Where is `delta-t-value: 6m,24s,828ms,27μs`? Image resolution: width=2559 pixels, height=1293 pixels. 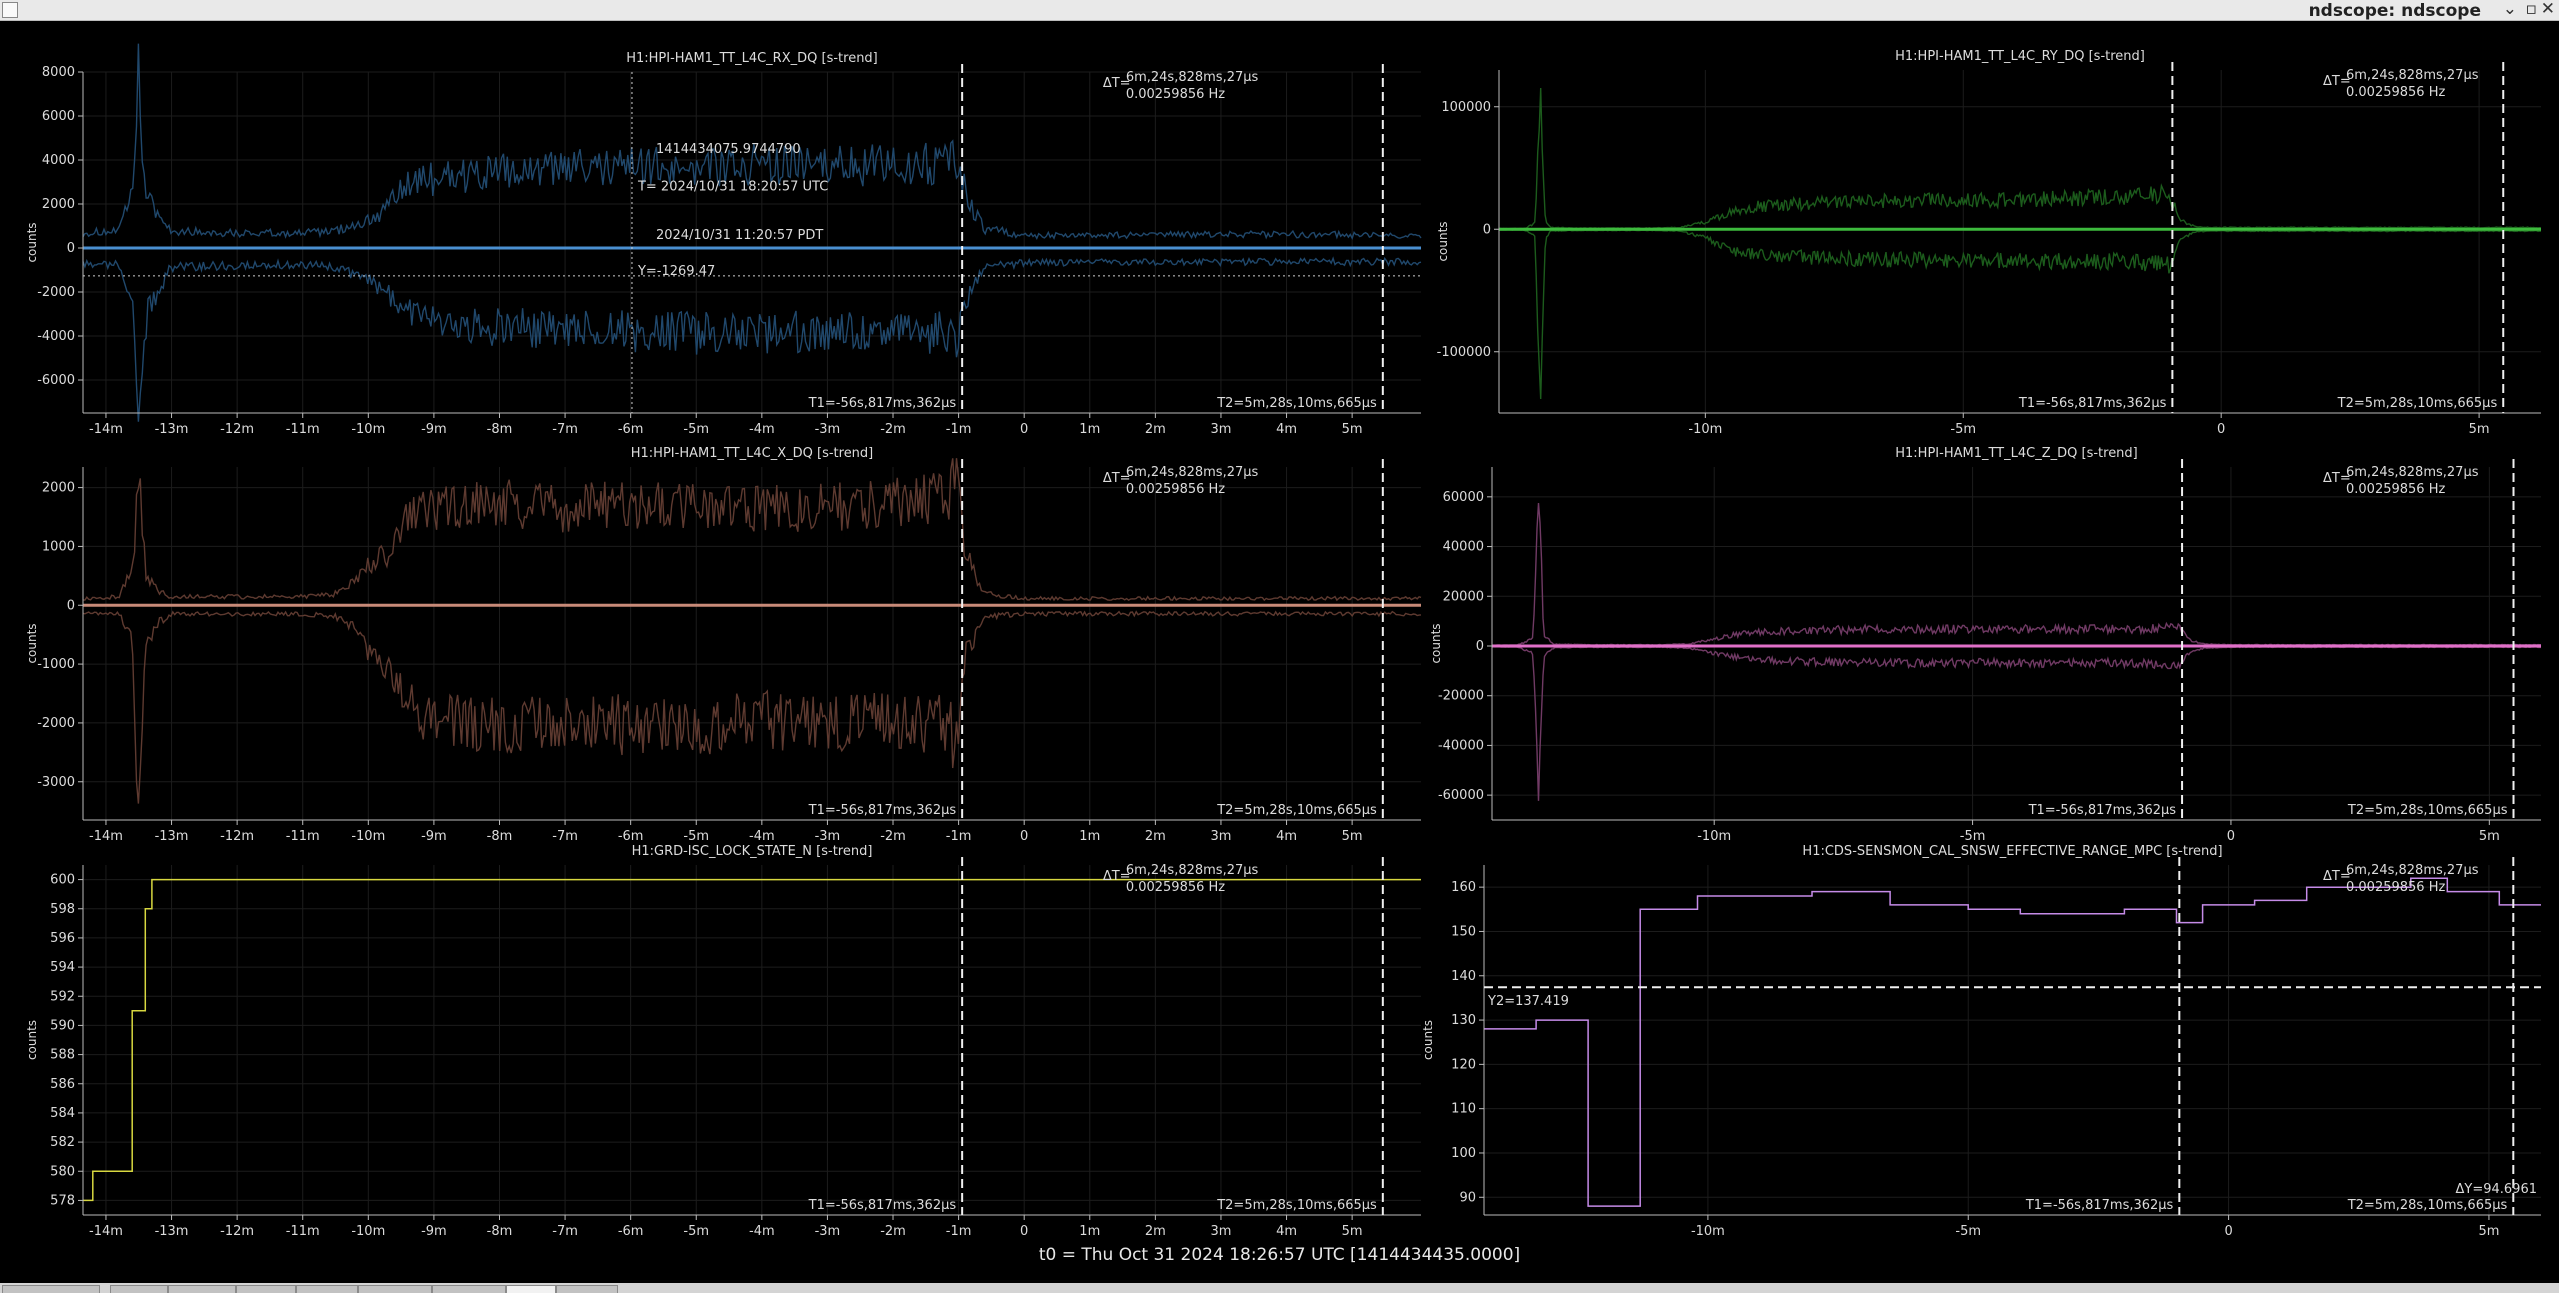
delta-t-value: 6m,24s,828ms,27μs is located at coordinates (2412, 75).